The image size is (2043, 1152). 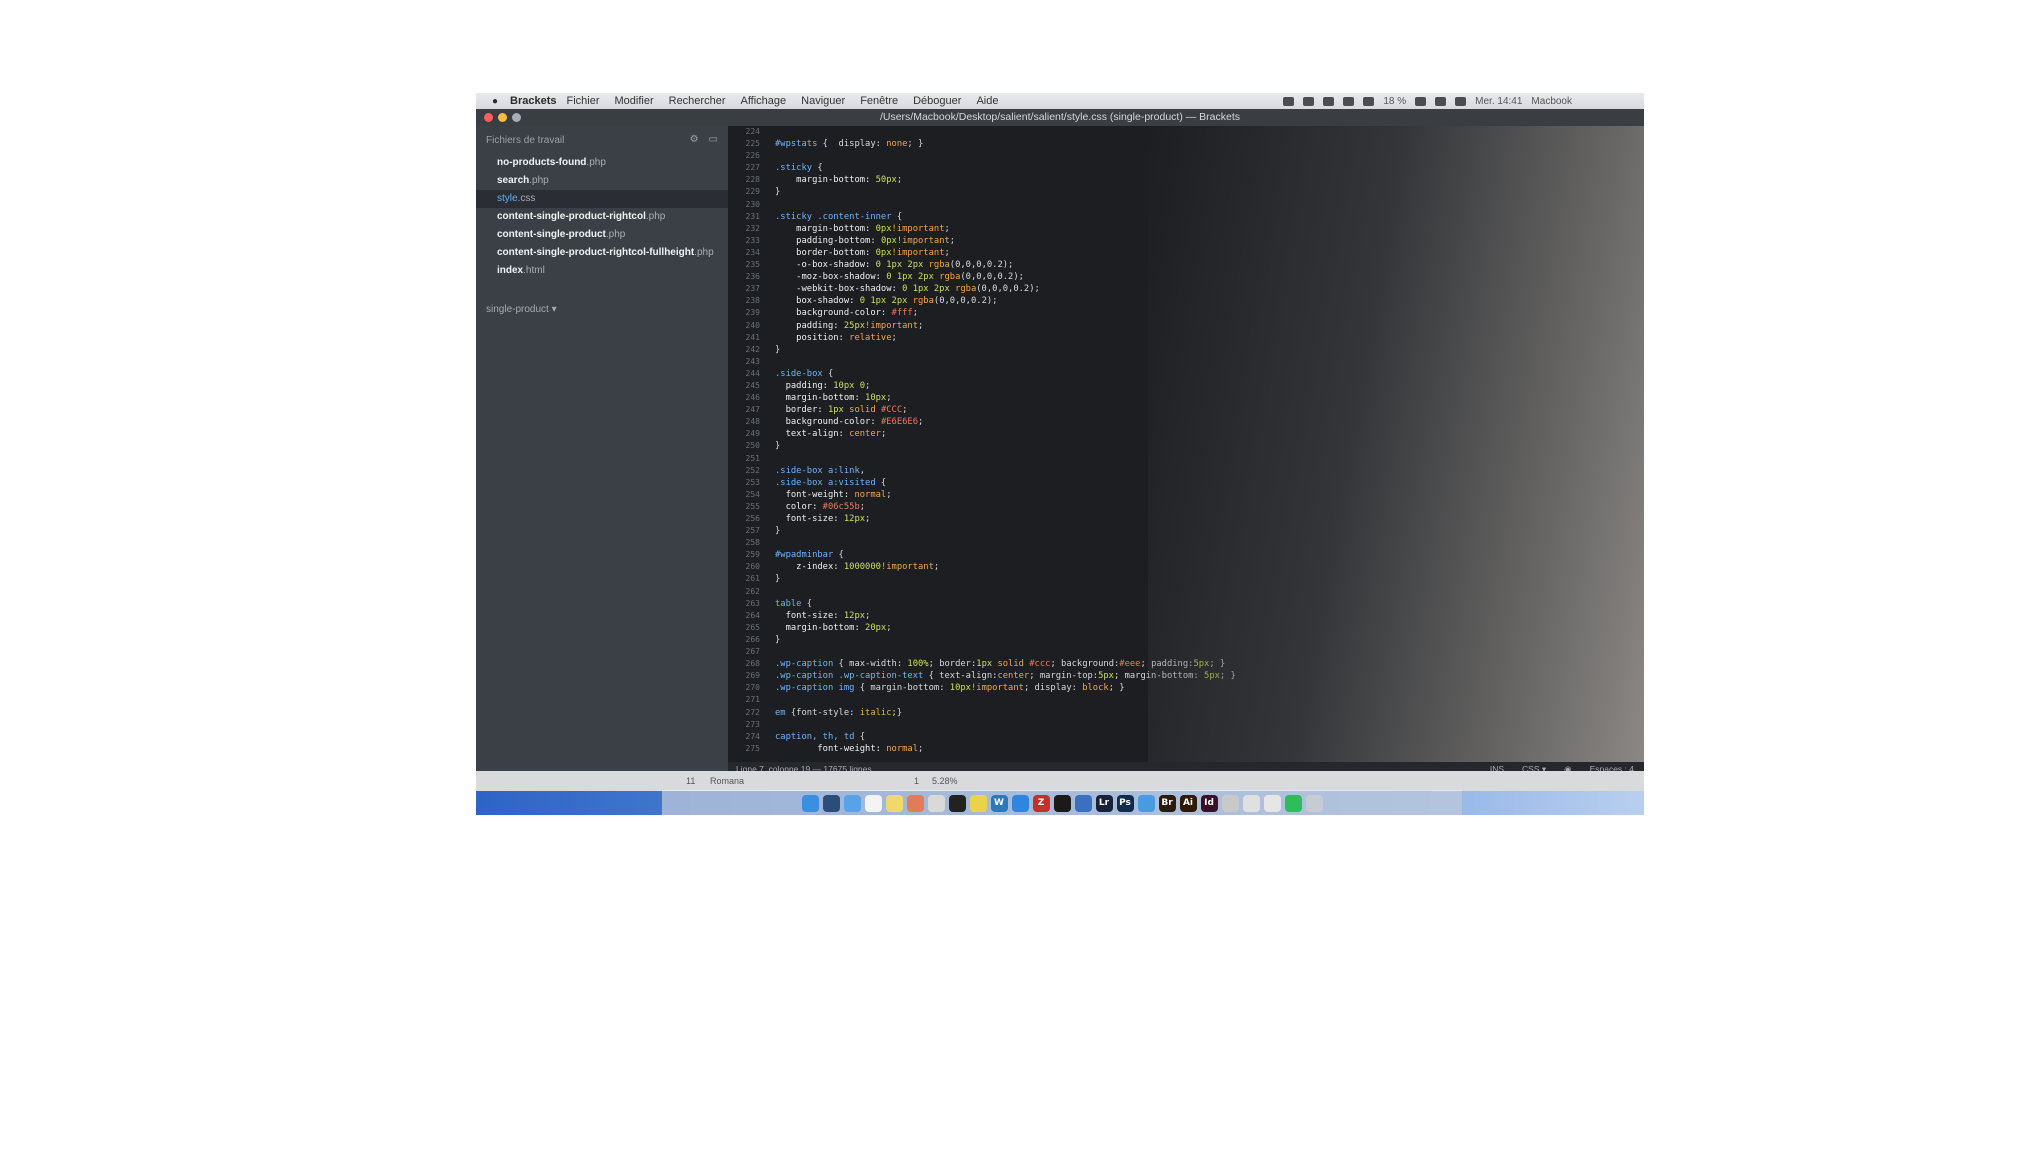 What do you see at coordinates (1205, 495) in the screenshot?
I see `code-line: font-weight: normal;` at bounding box center [1205, 495].